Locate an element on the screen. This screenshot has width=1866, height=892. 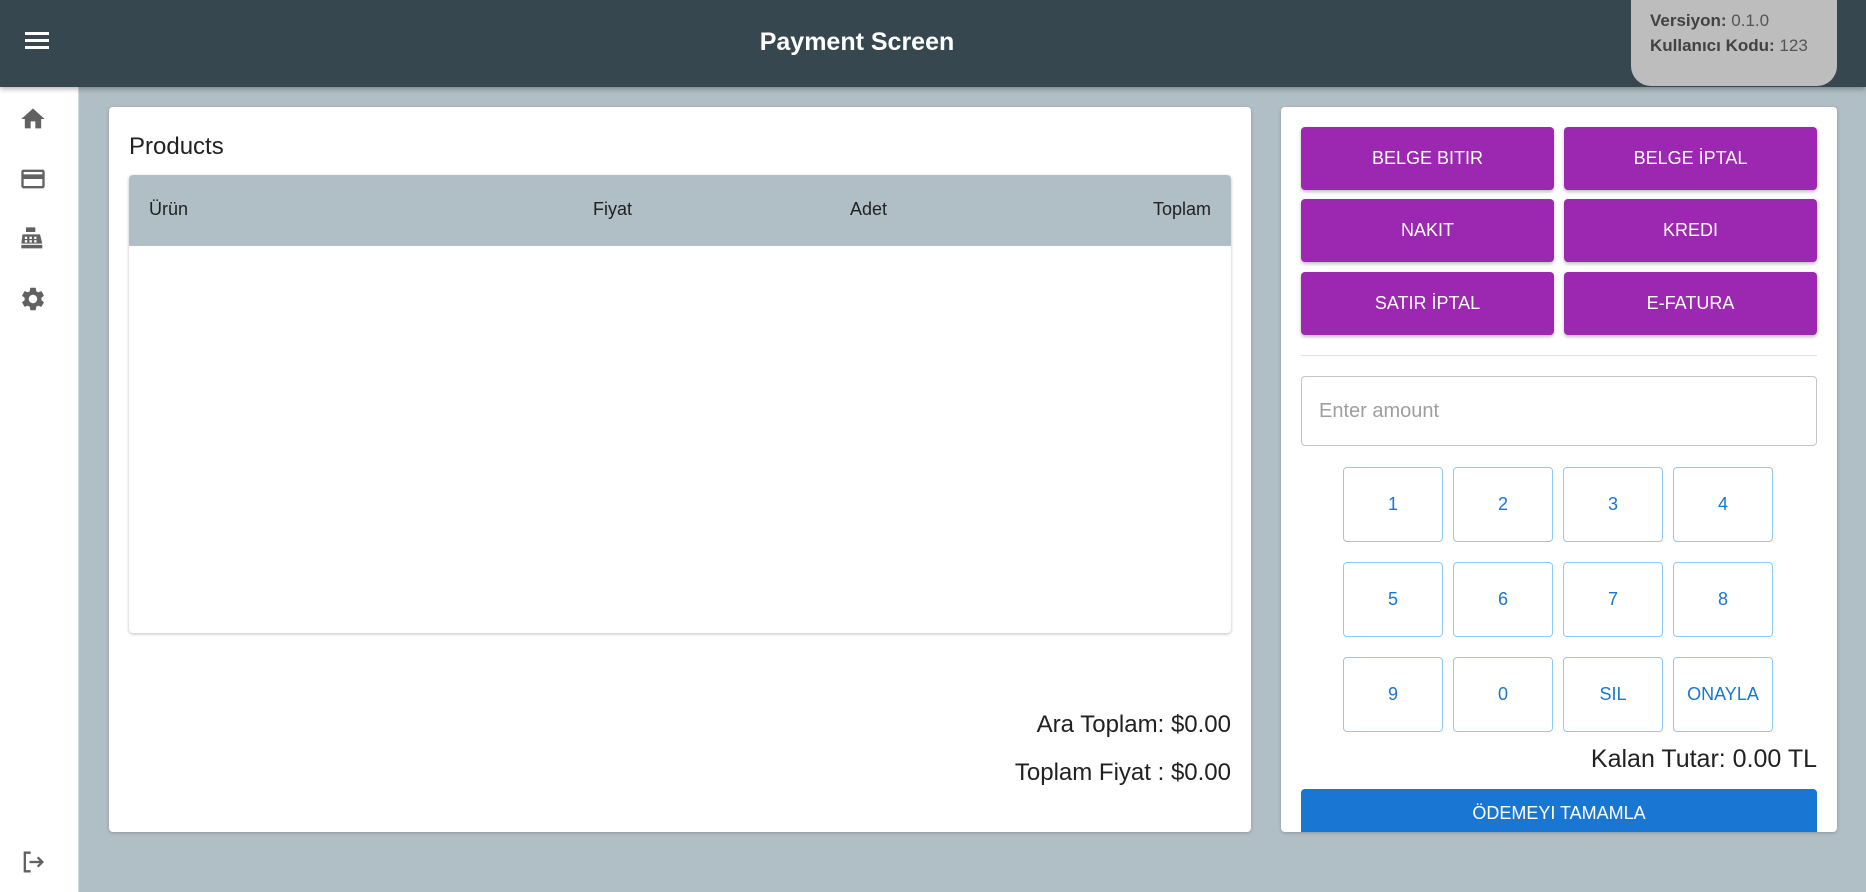
credit-card-icon is located at coordinates (33, 179).